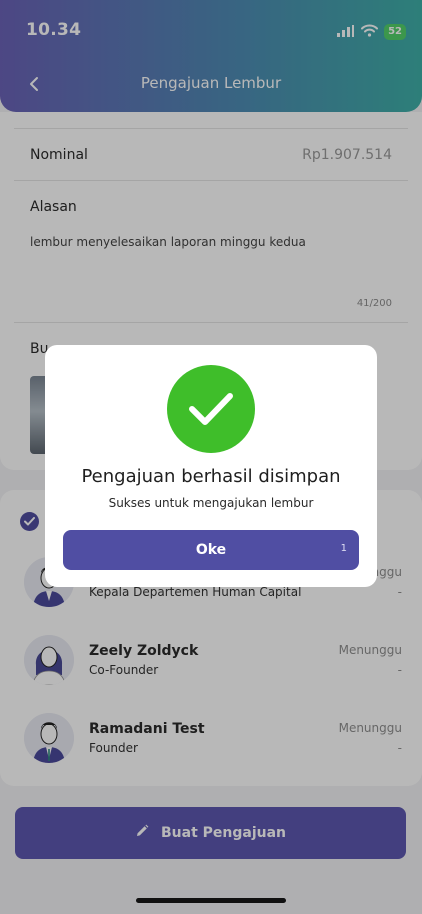 The width and height of the screenshot is (422, 914). What do you see at coordinates (211, 900) in the screenshot?
I see `home-indicator` at bounding box center [211, 900].